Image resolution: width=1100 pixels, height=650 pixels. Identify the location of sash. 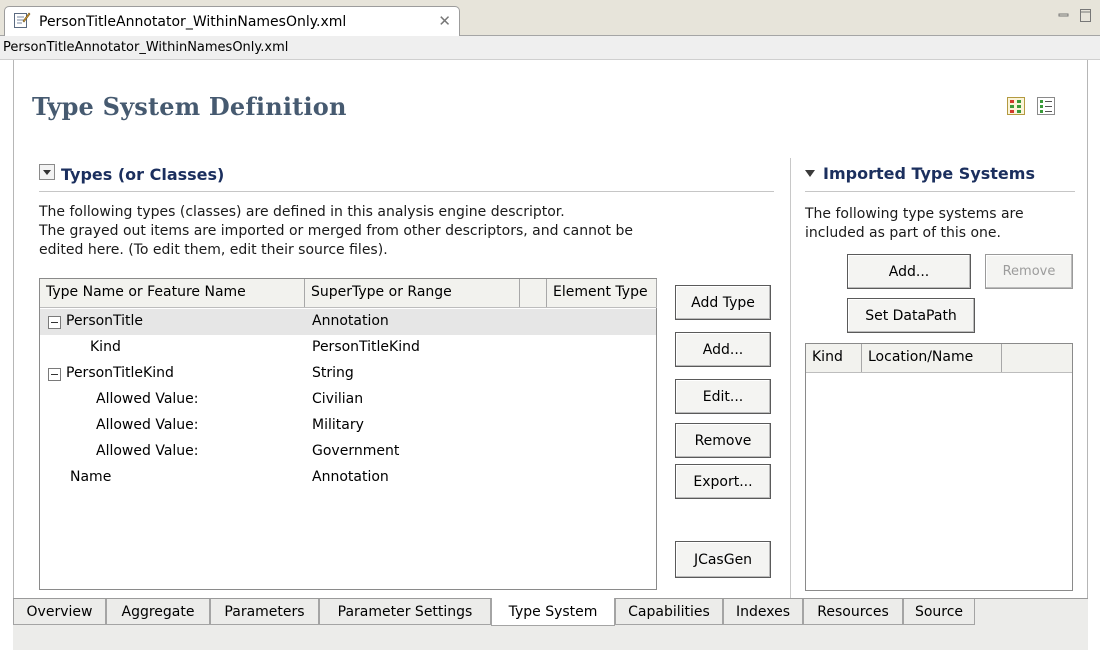
(790, 378).